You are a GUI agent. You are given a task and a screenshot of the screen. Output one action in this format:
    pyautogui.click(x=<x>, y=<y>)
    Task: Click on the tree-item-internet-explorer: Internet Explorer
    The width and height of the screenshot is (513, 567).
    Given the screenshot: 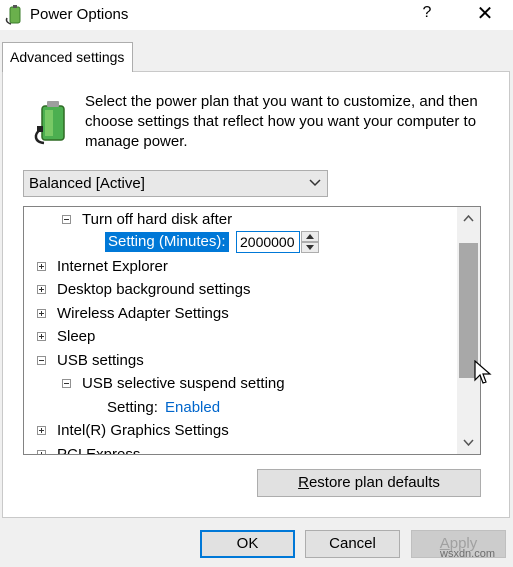 What is the action you would take?
    pyautogui.click(x=234, y=267)
    